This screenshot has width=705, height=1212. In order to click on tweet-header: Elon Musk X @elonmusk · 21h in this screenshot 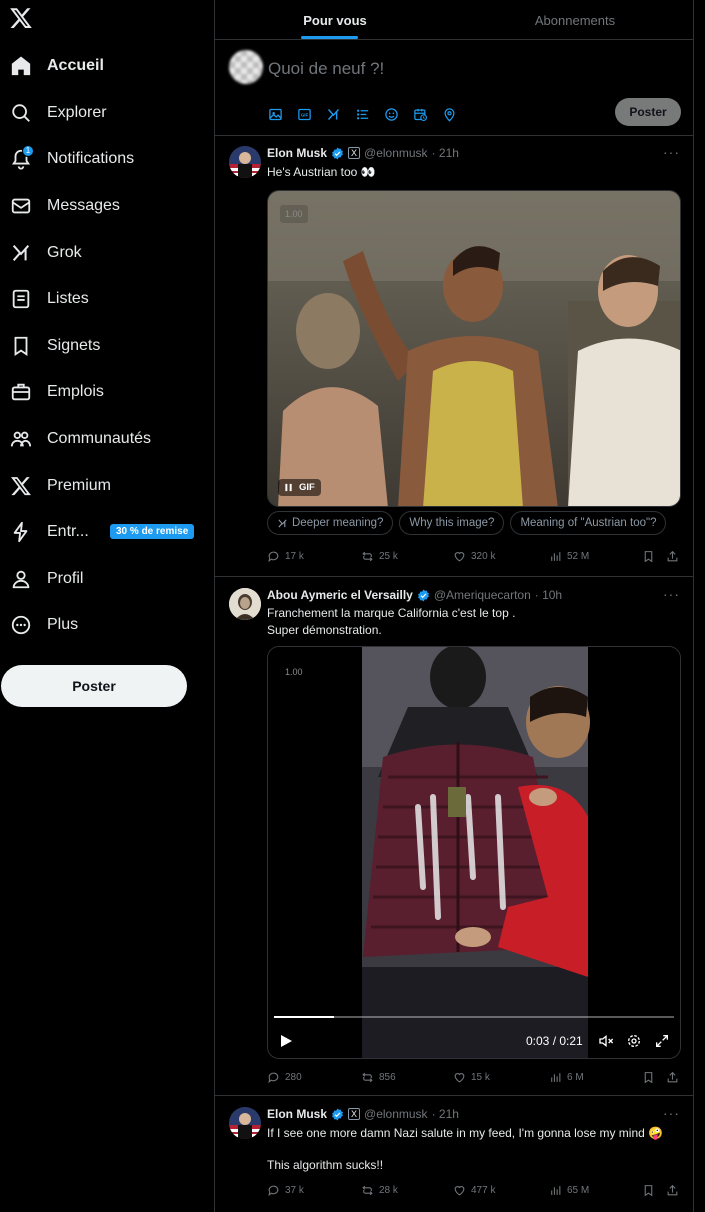, I will do `click(363, 1114)`.